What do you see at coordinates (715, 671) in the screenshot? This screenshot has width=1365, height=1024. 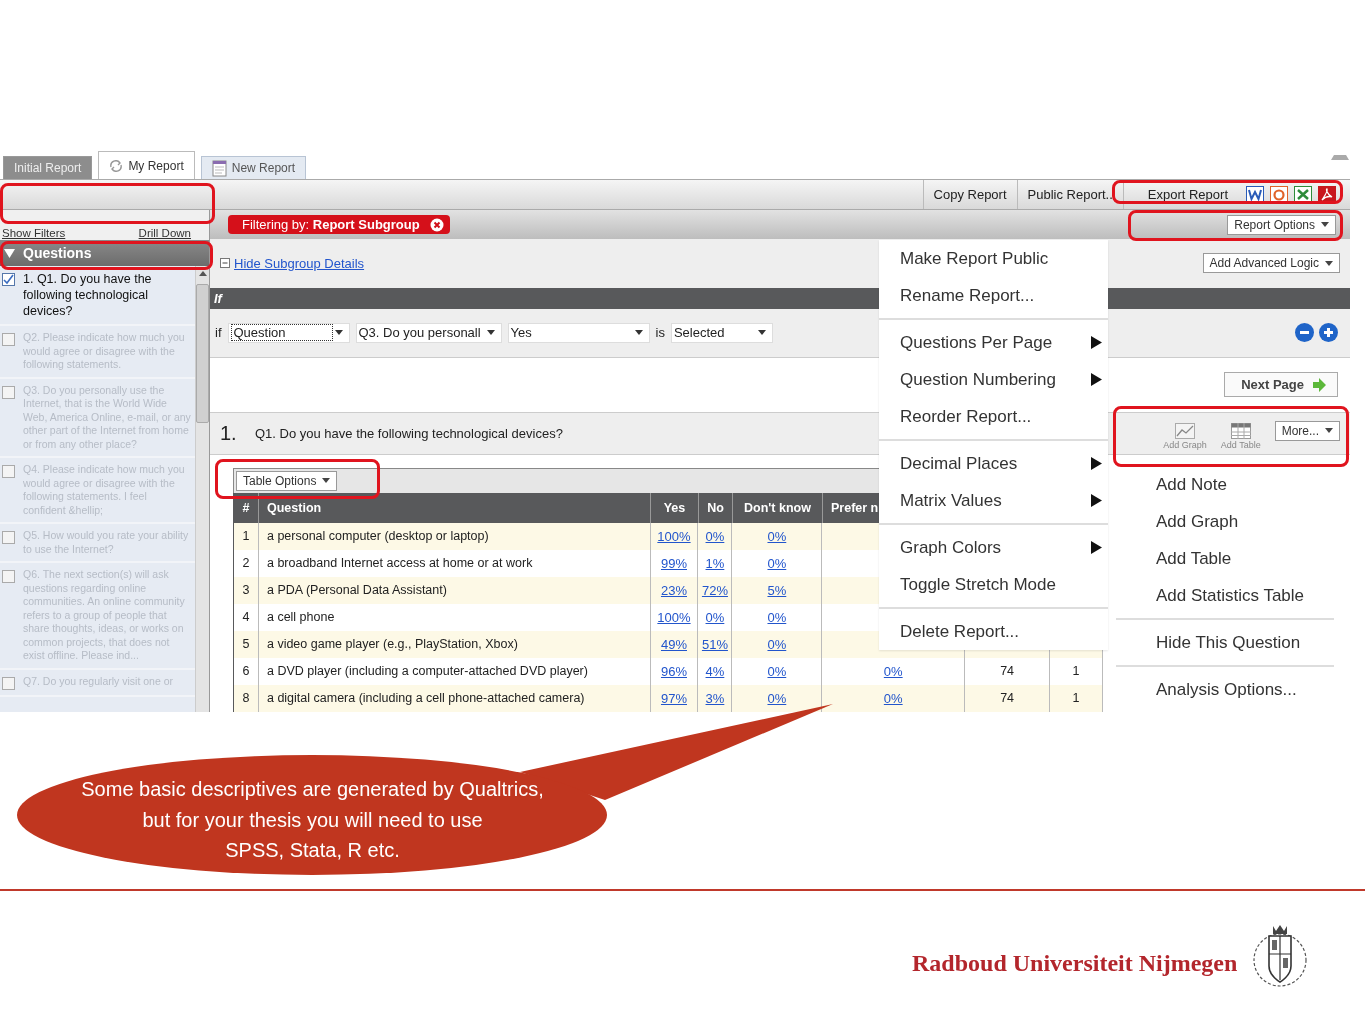 I see `percentage-link: 4%` at bounding box center [715, 671].